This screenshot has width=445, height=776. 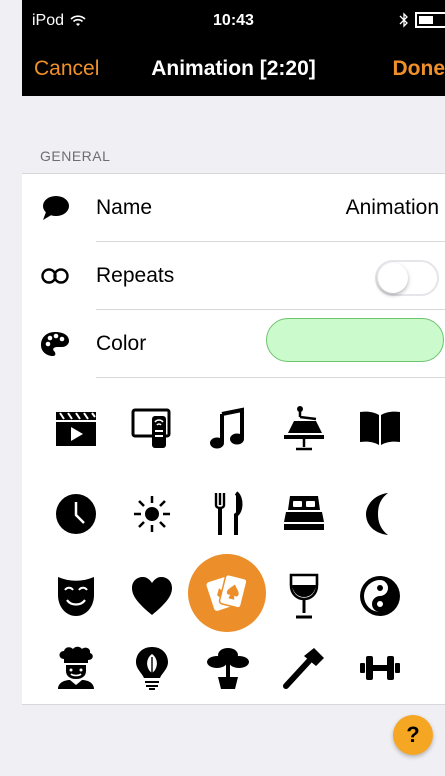 What do you see at coordinates (270, 377) in the screenshot?
I see `row-divider` at bounding box center [270, 377].